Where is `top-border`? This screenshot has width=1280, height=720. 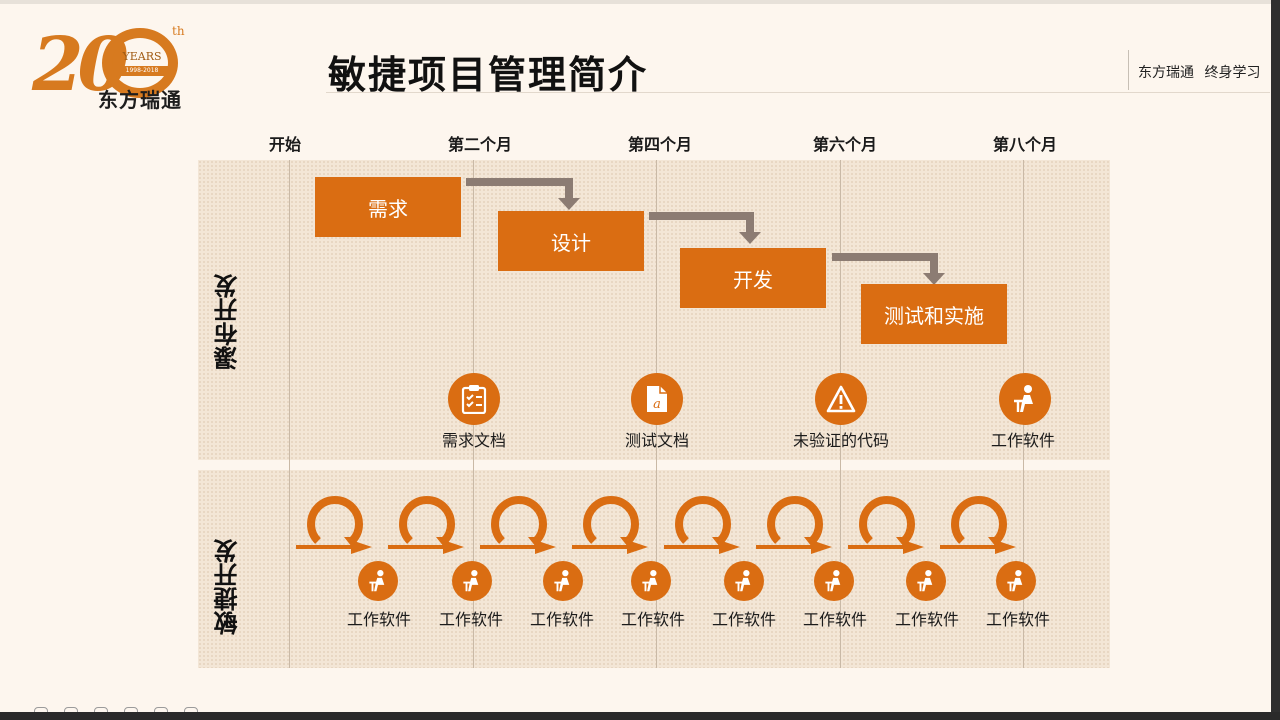
top-border is located at coordinates (640, 2).